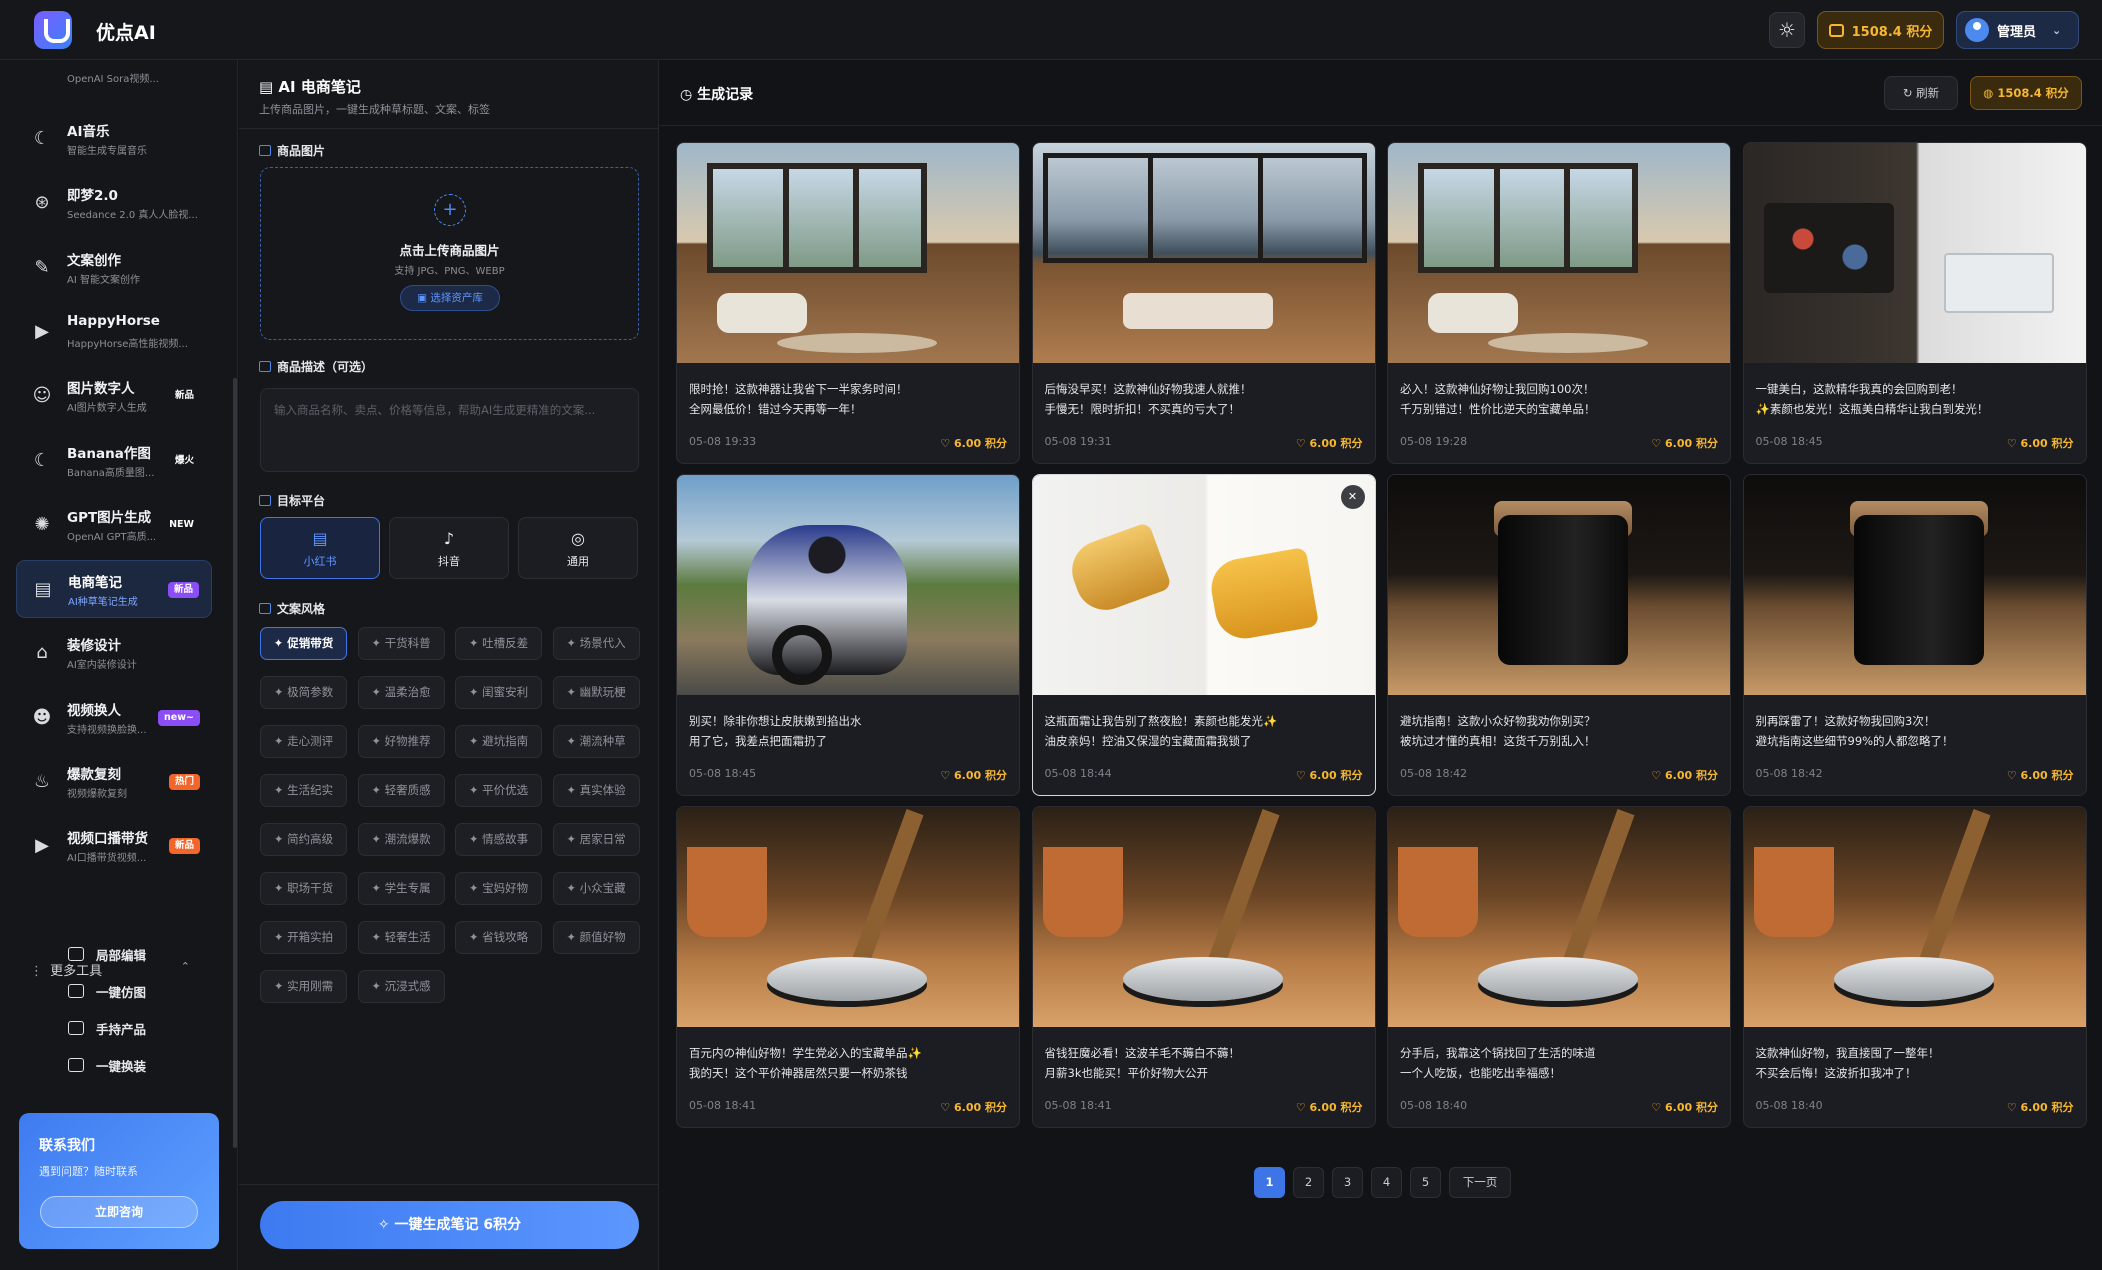 Image resolution: width=2102 pixels, height=1270 pixels. I want to click on style-tag: ✦ 宝妈好物, so click(498, 888).